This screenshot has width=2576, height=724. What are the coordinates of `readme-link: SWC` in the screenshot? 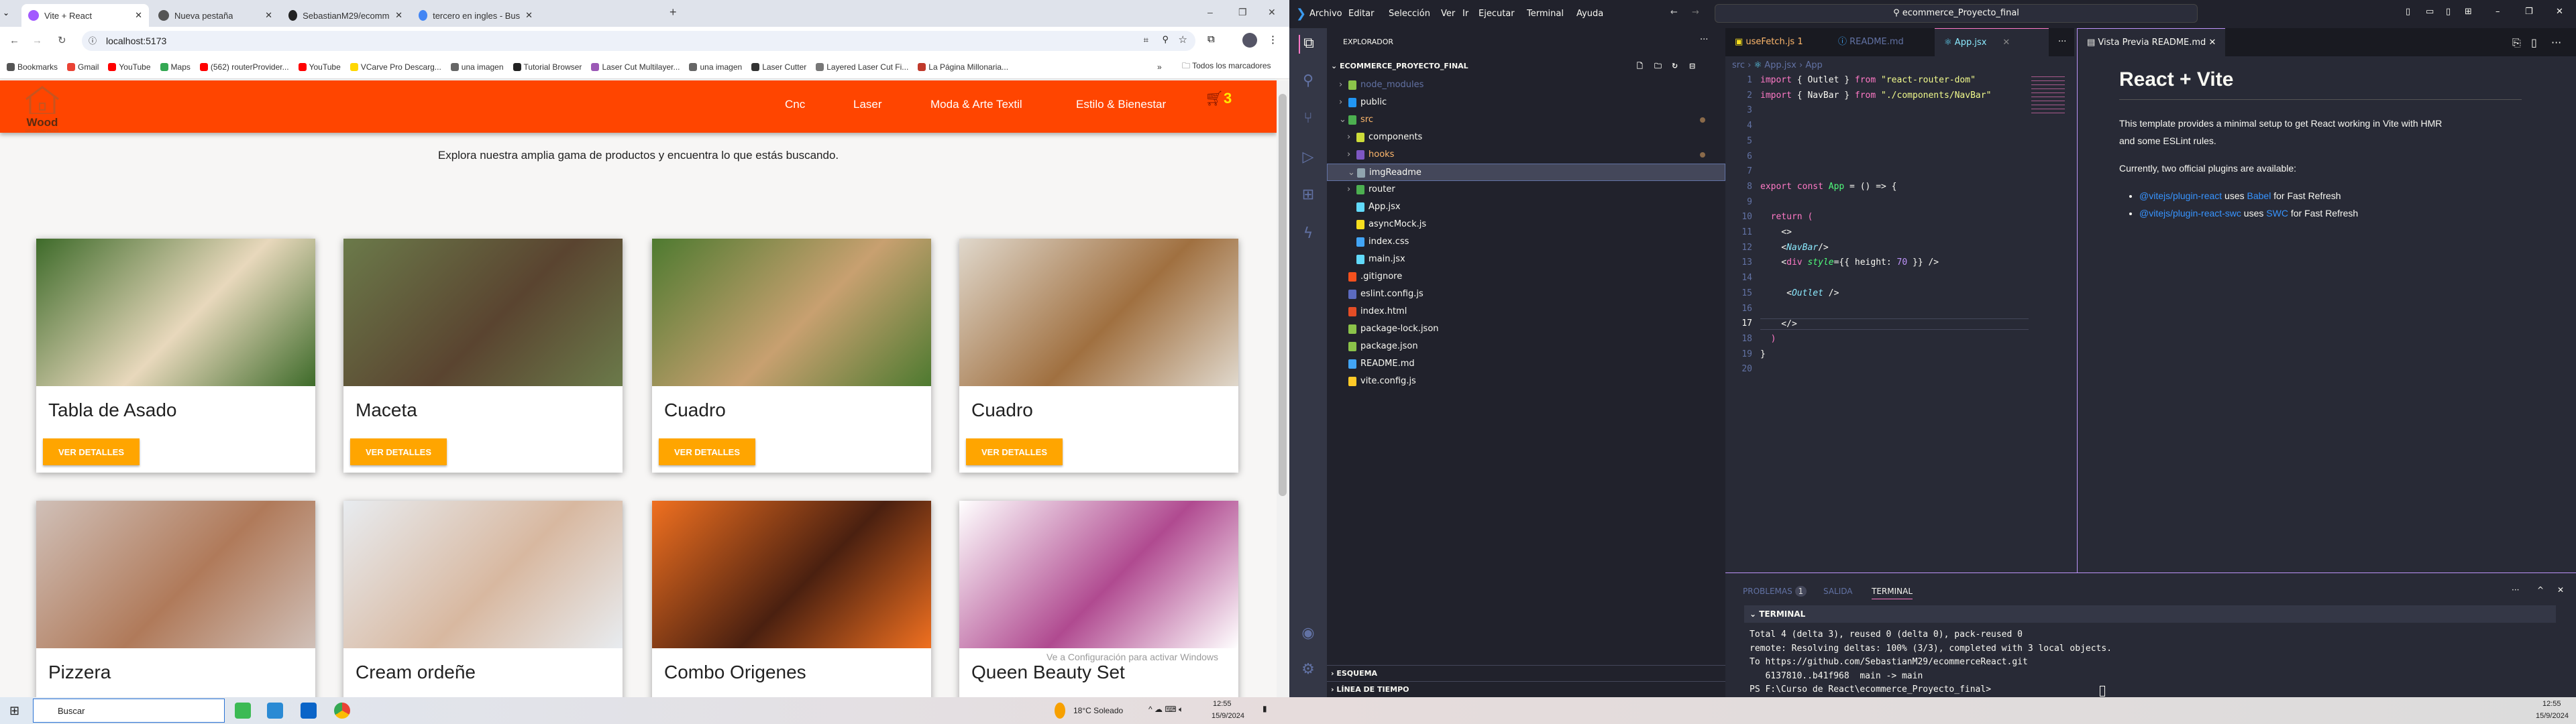 It's located at (2277, 213).